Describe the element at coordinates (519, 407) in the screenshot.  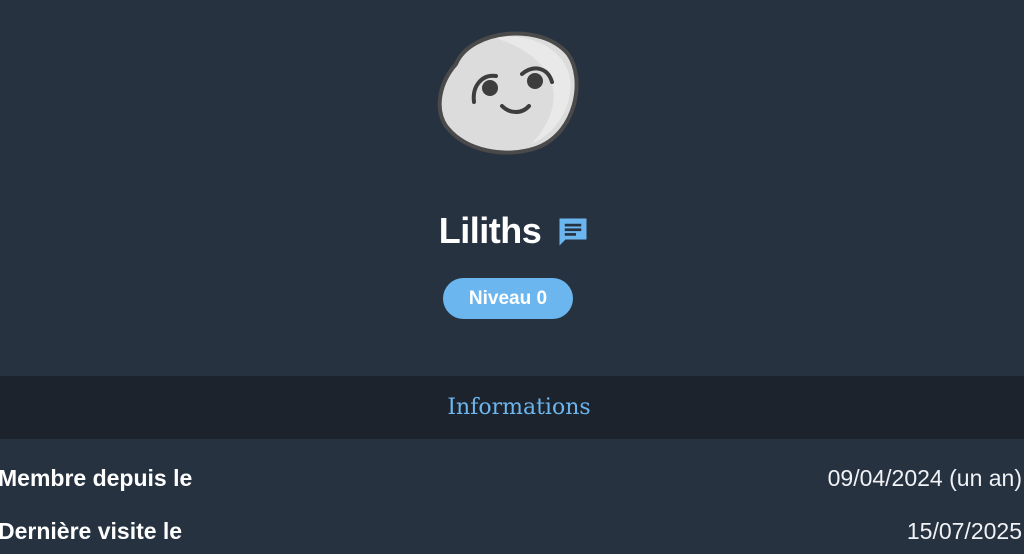
I see `info-section-title: Informations` at that location.